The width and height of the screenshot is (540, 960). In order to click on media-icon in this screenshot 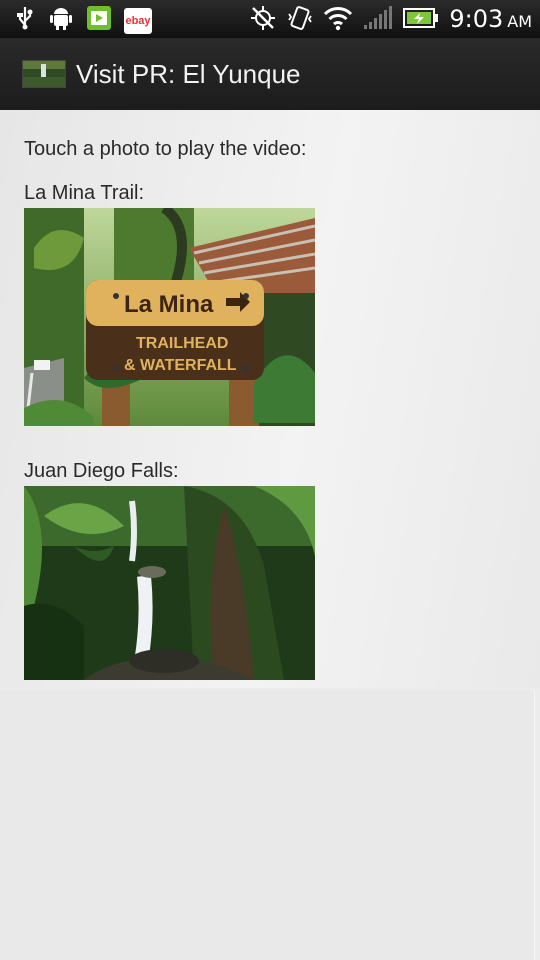, I will do `click(99, 20)`.